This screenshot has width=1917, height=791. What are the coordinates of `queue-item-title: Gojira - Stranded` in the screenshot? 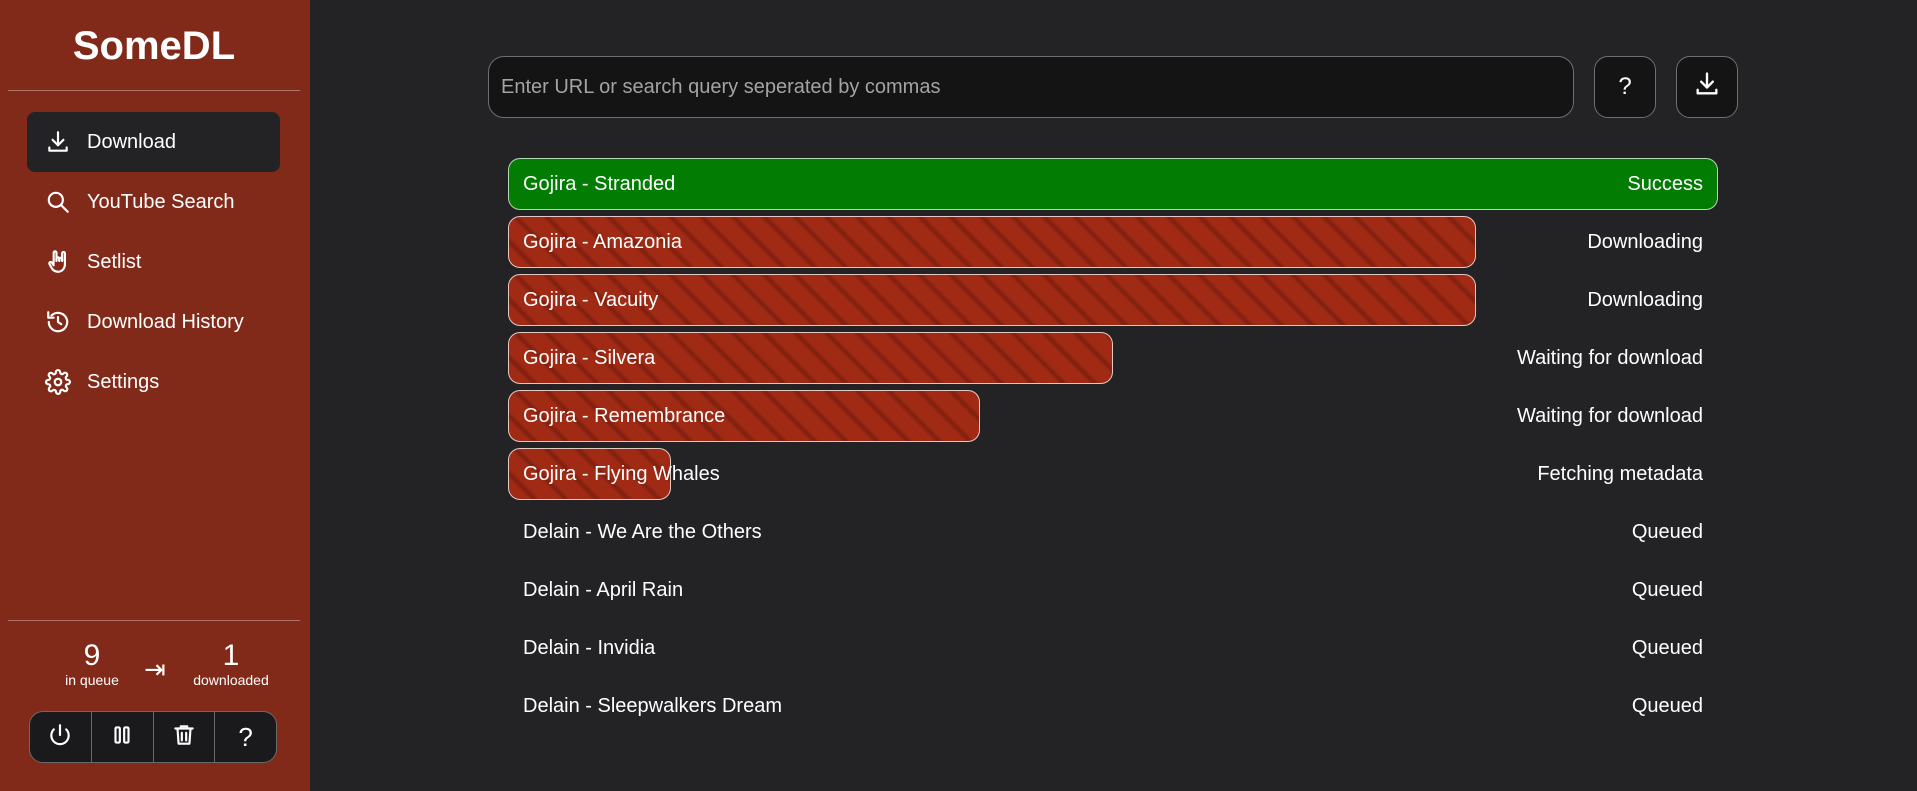 It's located at (599, 184).